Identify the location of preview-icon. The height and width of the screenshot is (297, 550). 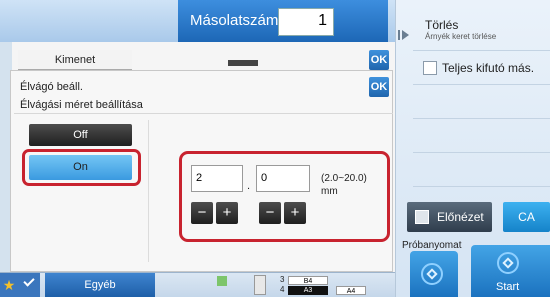
(422, 217).